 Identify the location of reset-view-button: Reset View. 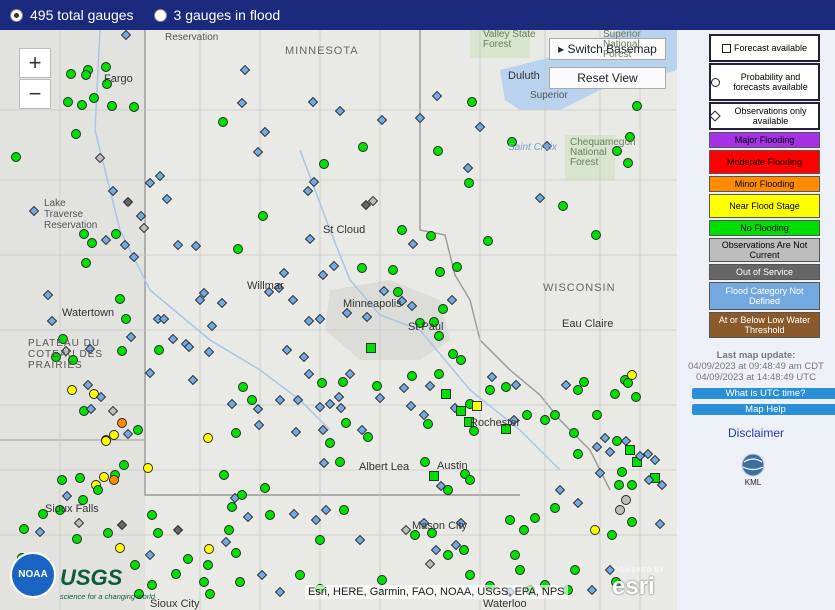
(607, 78).